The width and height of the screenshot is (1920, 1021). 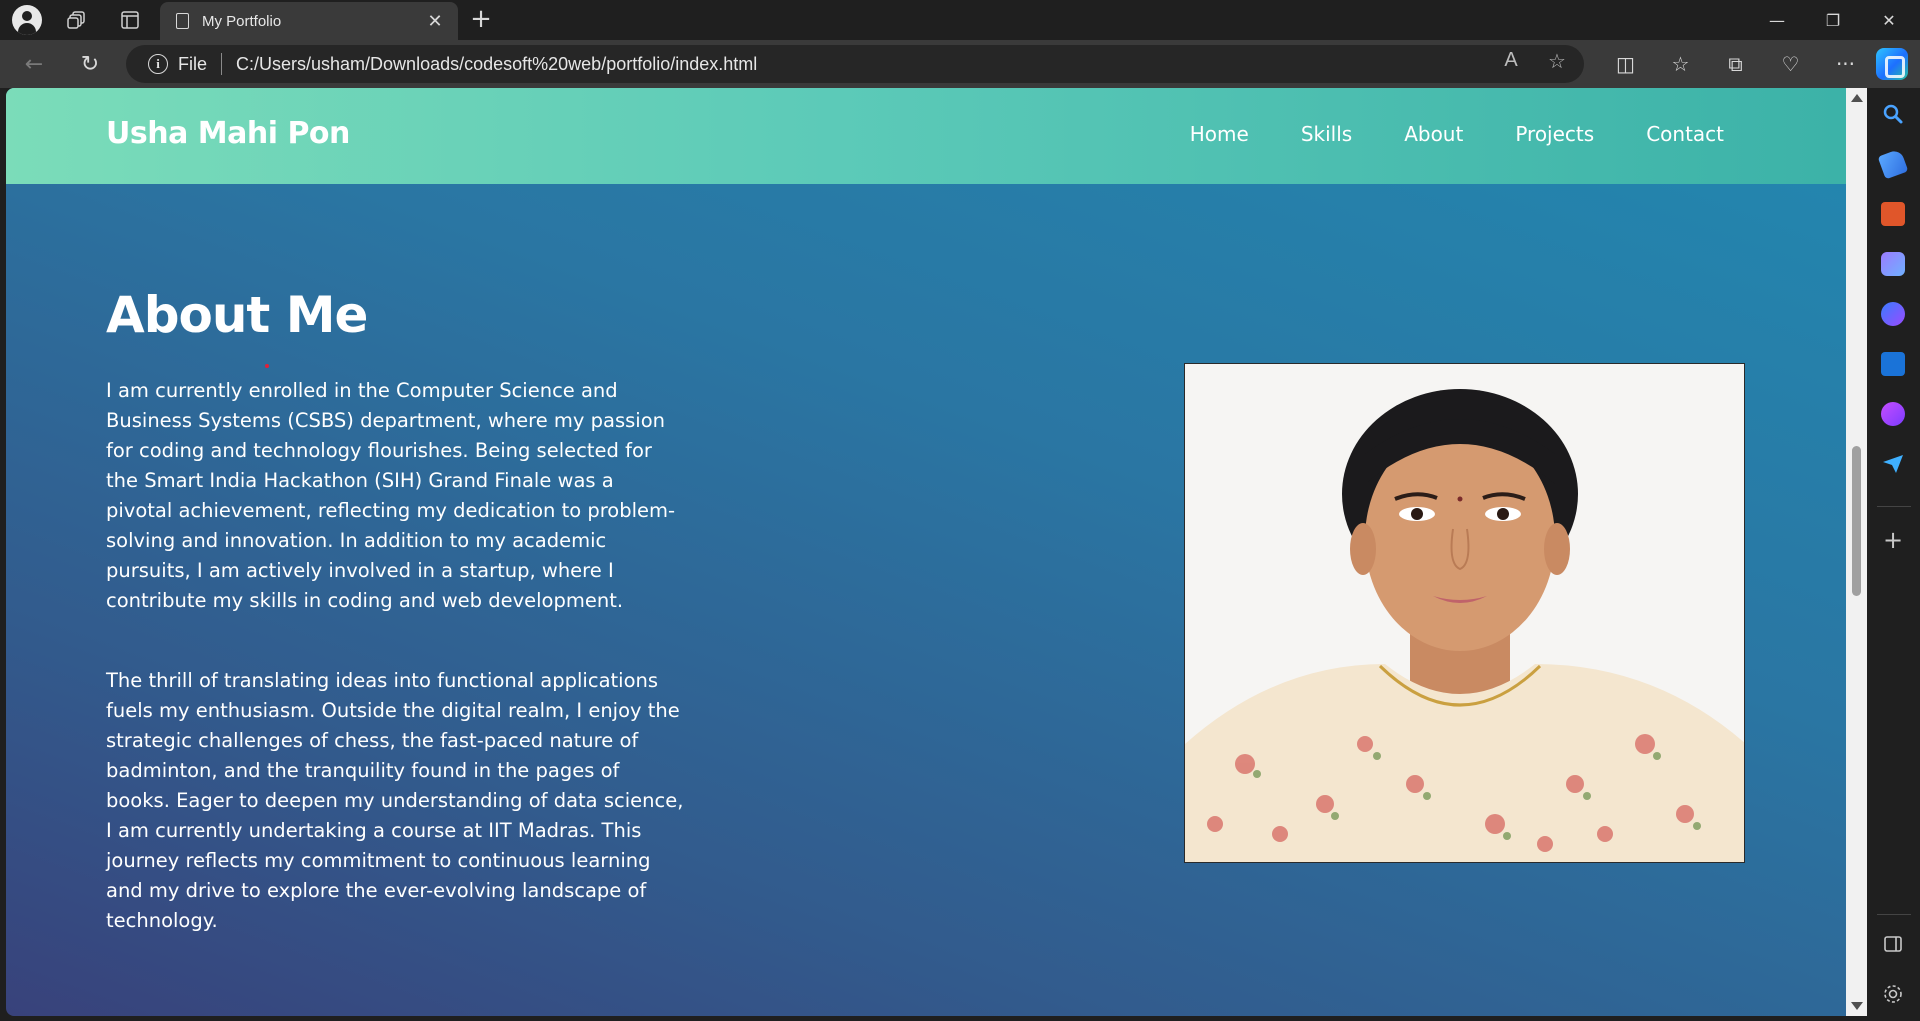 I want to click on site-info-icon: i, so click(x=158, y=64).